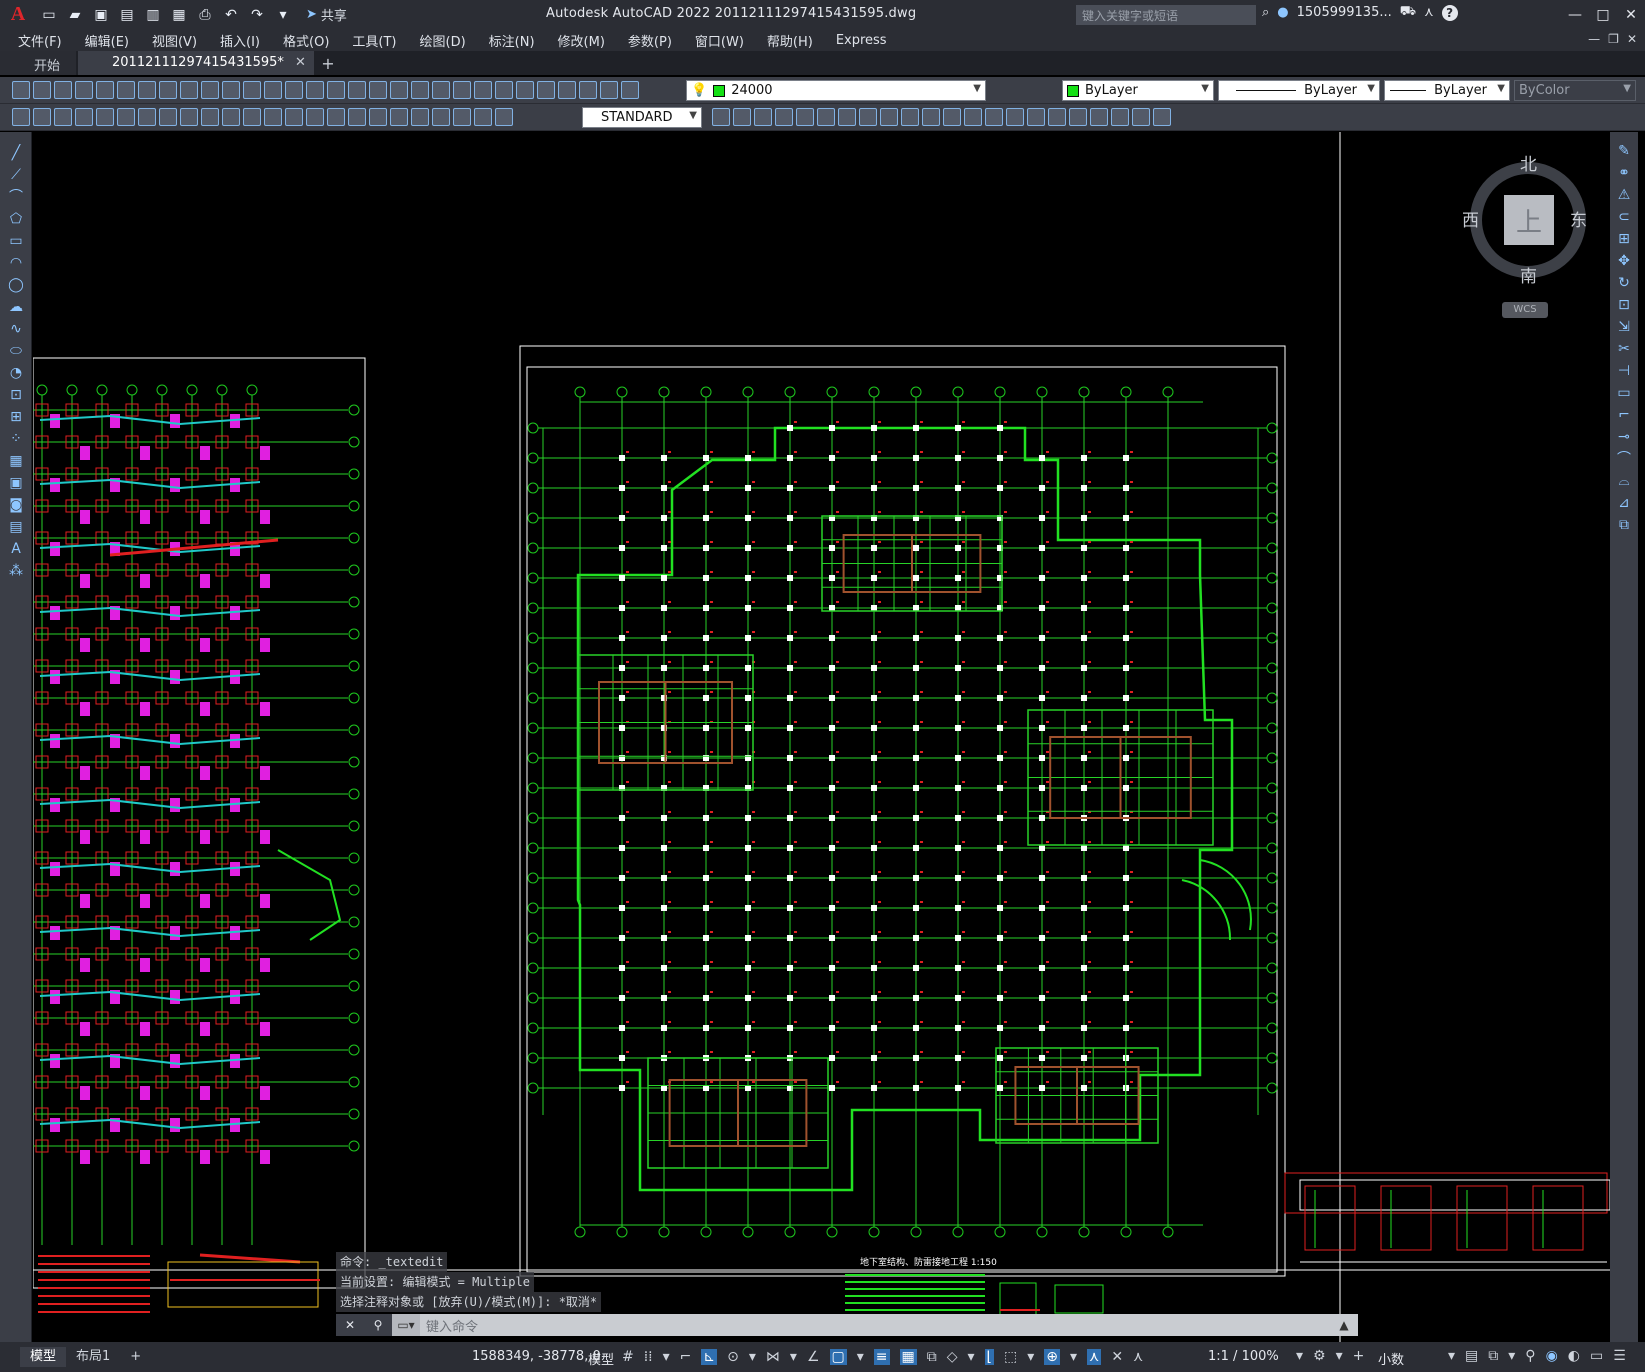 The height and width of the screenshot is (1372, 1645). I want to click on menu-item: 格式(O), so click(306, 40).